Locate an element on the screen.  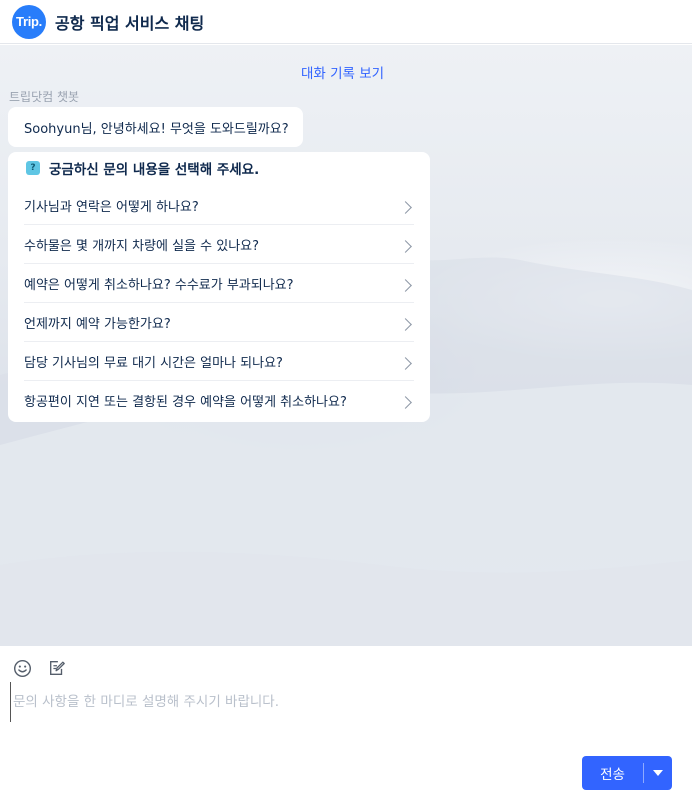
send-button-group: 전송 is located at coordinates (627, 773).